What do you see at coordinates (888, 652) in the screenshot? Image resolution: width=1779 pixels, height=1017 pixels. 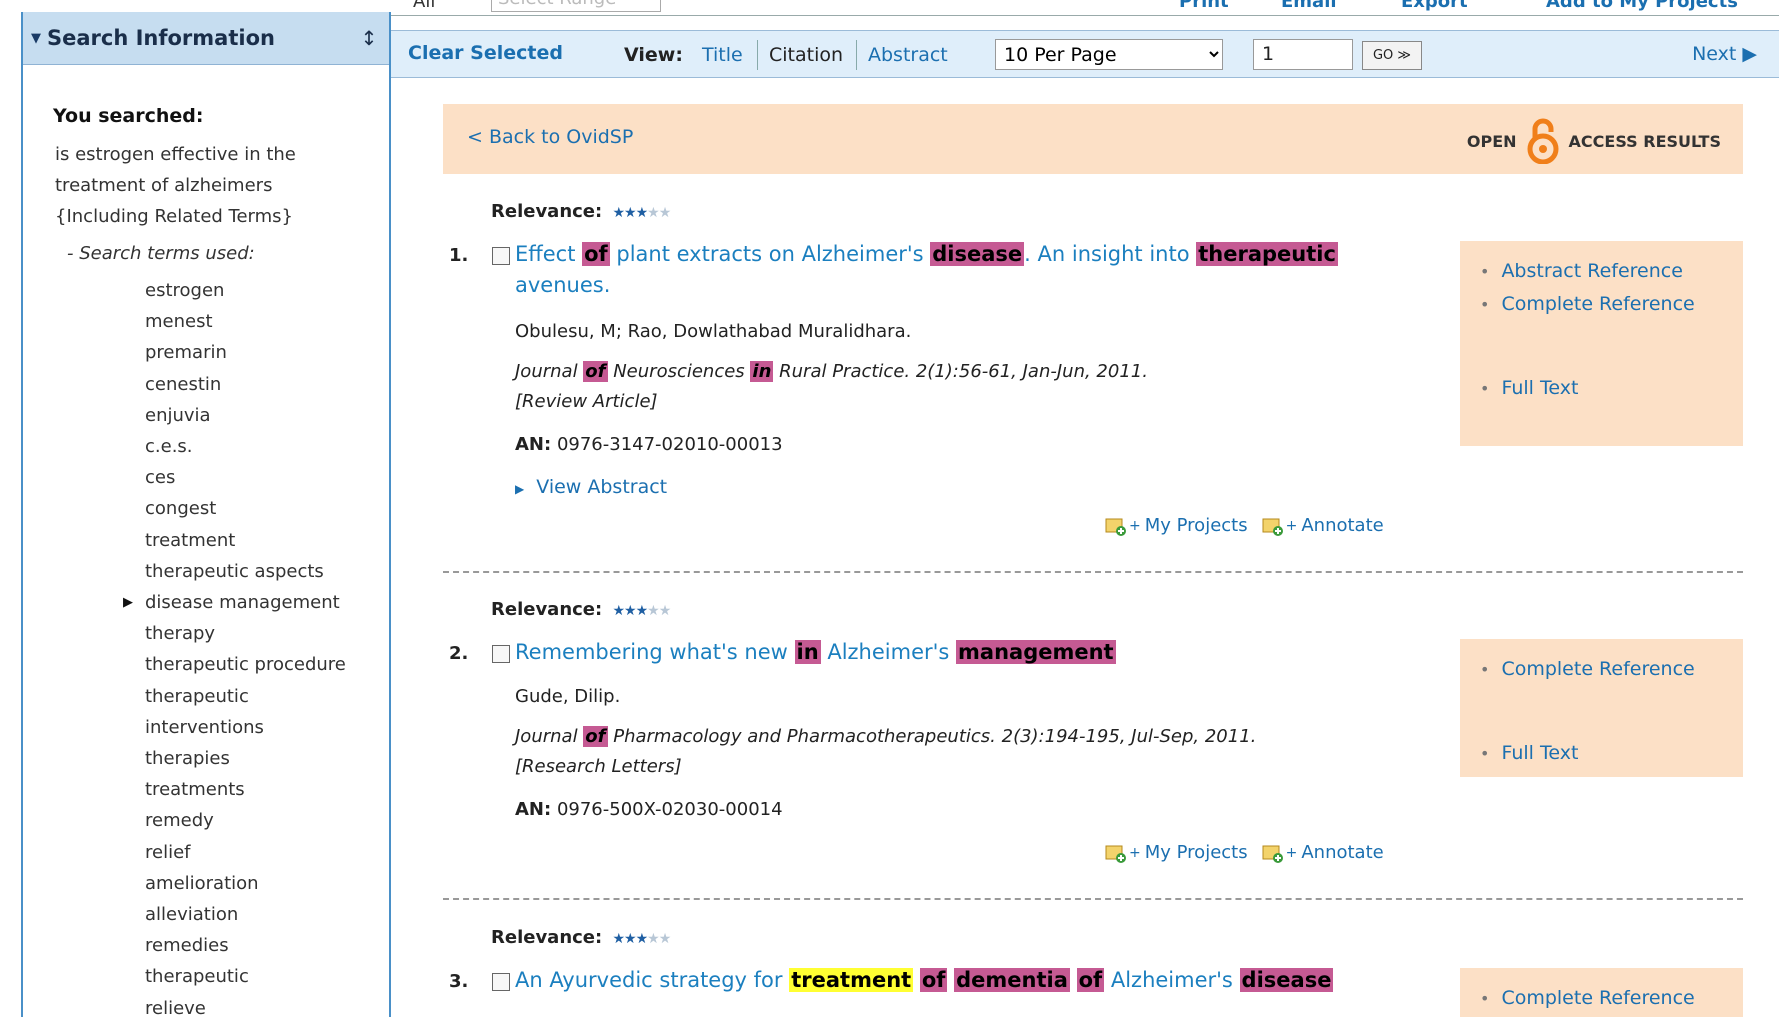 I see `text-run: Alzheimer's` at bounding box center [888, 652].